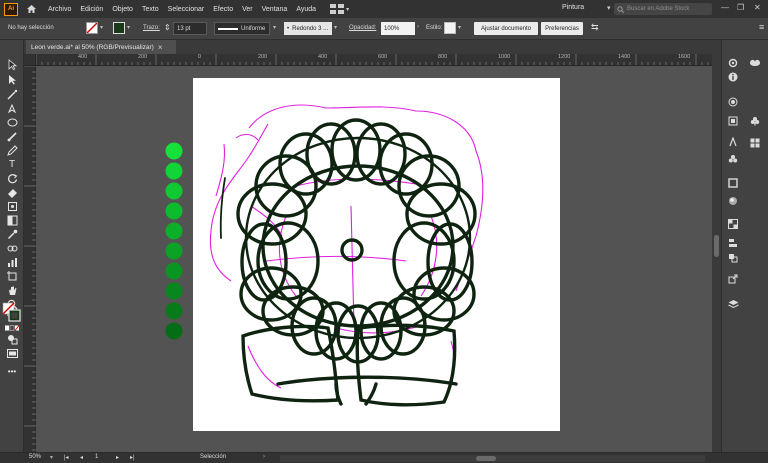  Describe the element at coordinates (755, 63) in the screenshot. I see `libraries-icon` at that location.